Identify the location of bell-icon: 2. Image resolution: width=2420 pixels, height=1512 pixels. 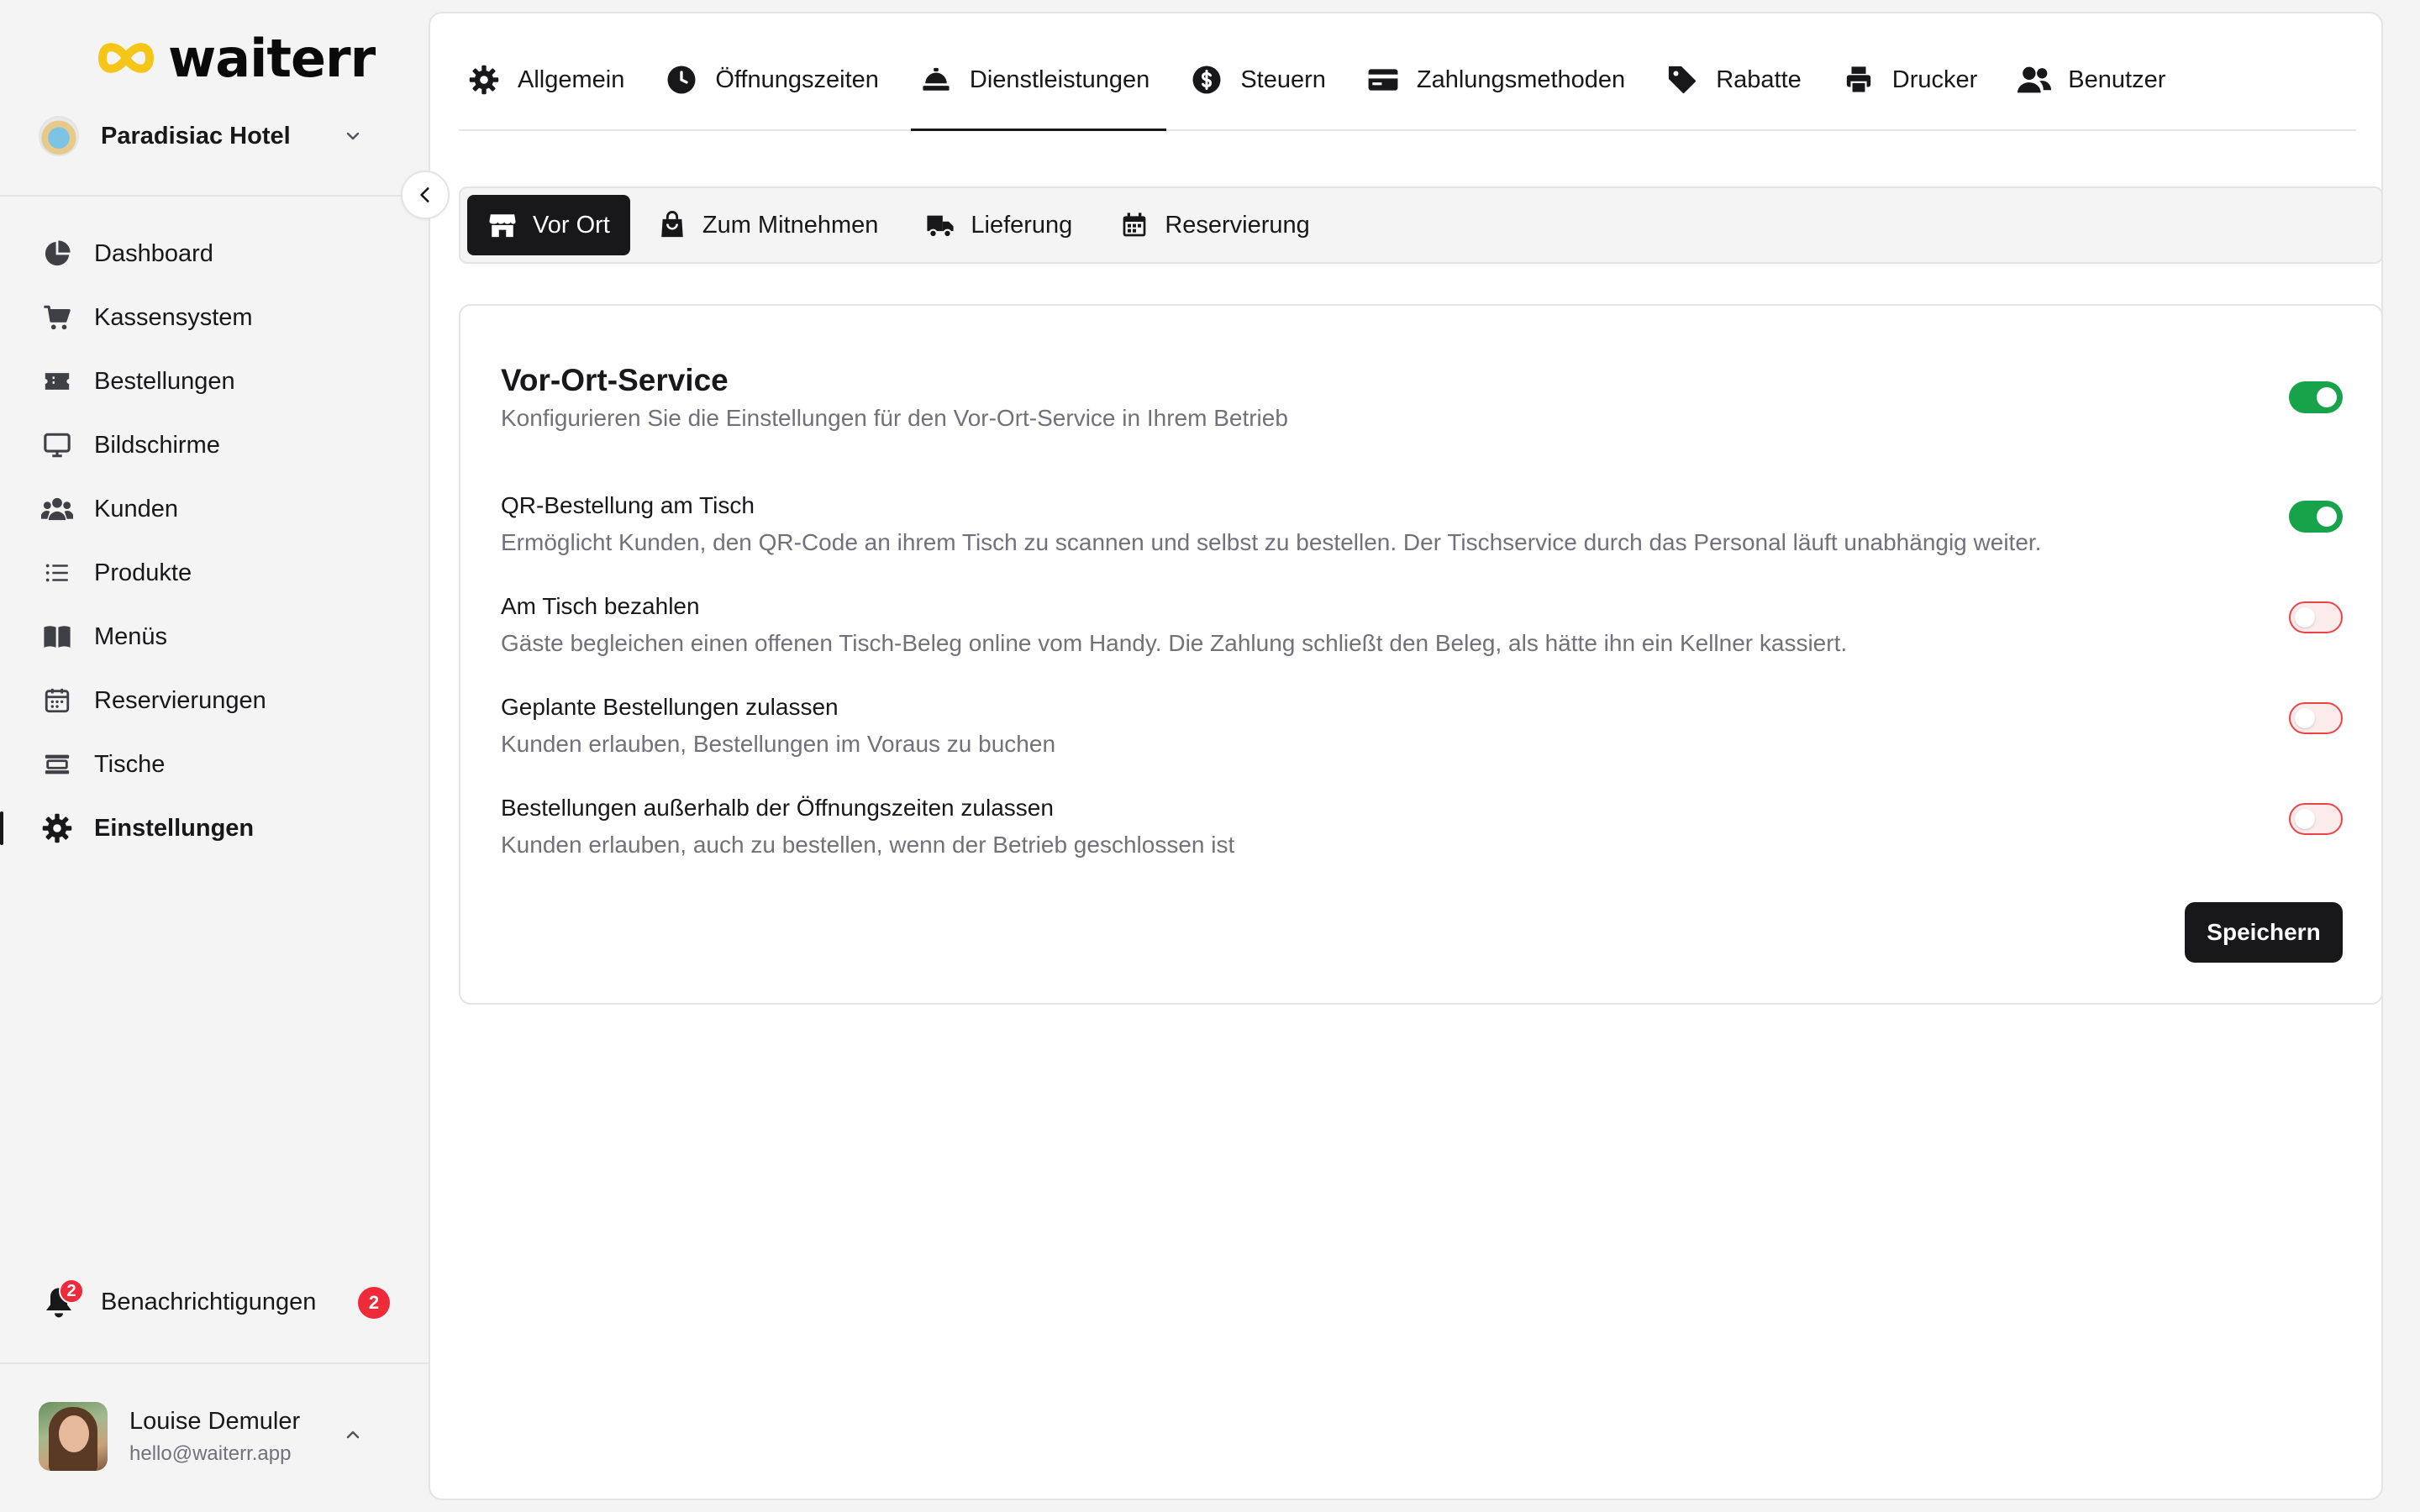
(62, 1300).